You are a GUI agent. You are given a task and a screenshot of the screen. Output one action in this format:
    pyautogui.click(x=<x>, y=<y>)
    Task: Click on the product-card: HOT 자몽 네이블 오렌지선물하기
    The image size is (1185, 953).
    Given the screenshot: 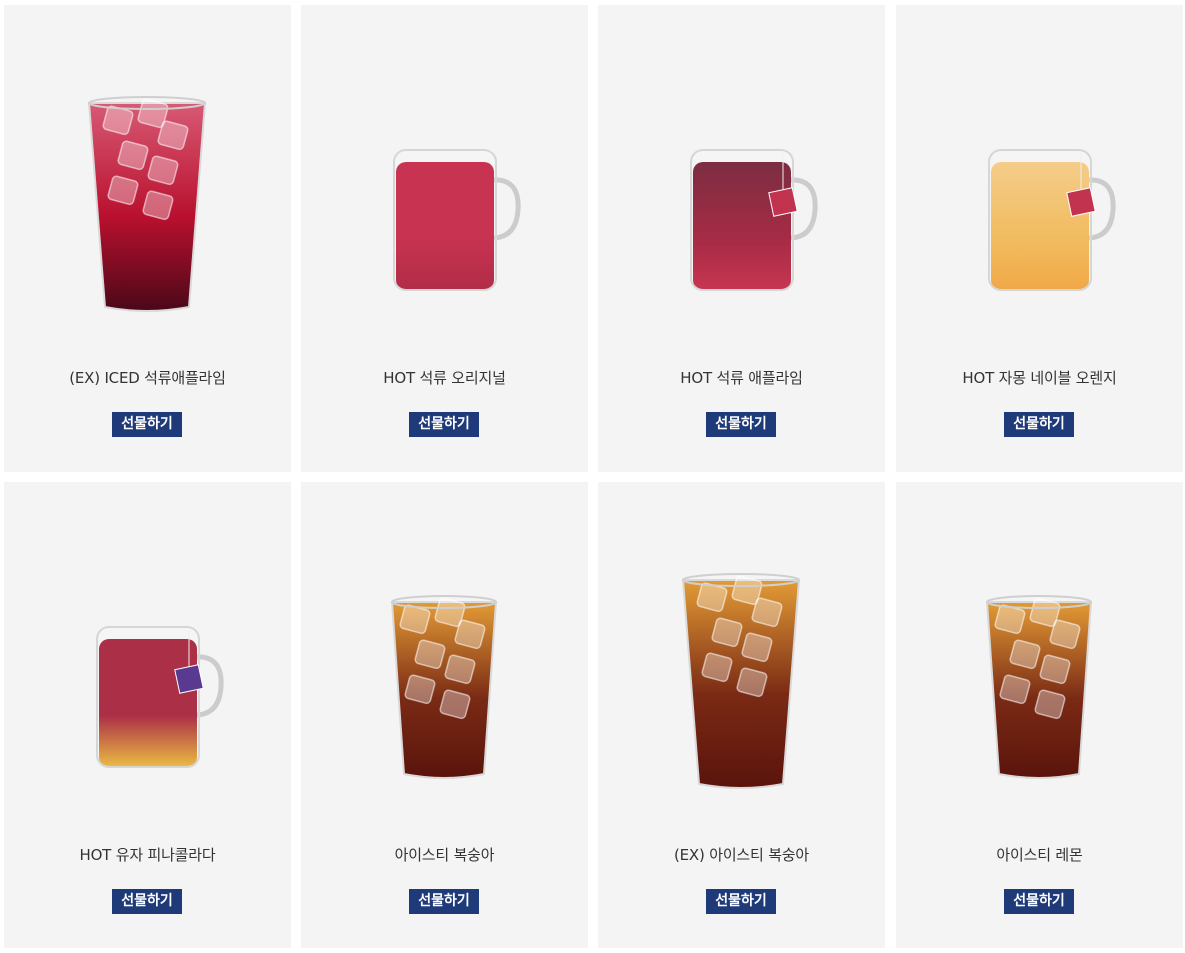 What is the action you would take?
    pyautogui.click(x=1039, y=238)
    